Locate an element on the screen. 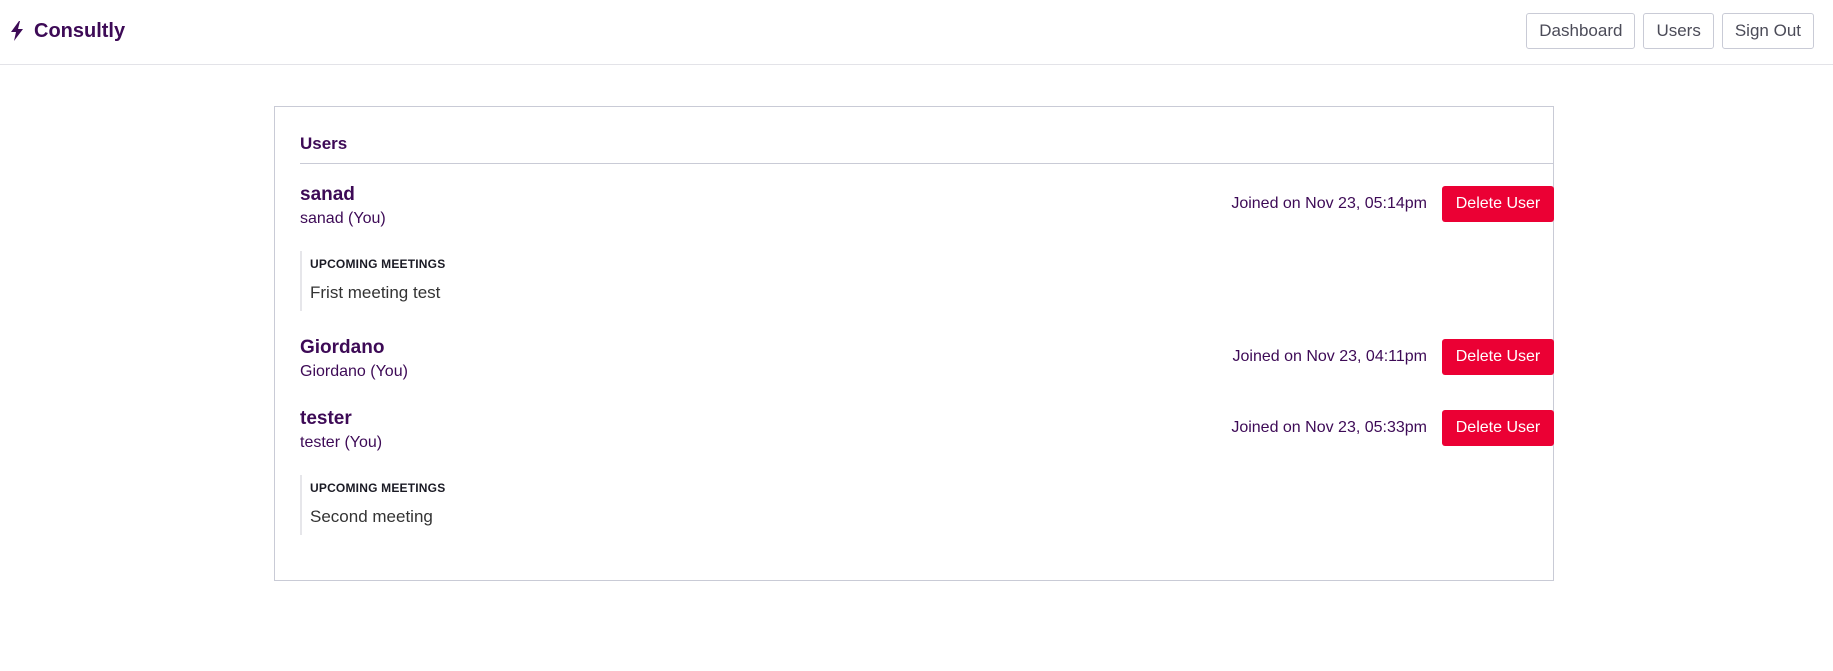  user-username: sanad (You) is located at coordinates (343, 218).